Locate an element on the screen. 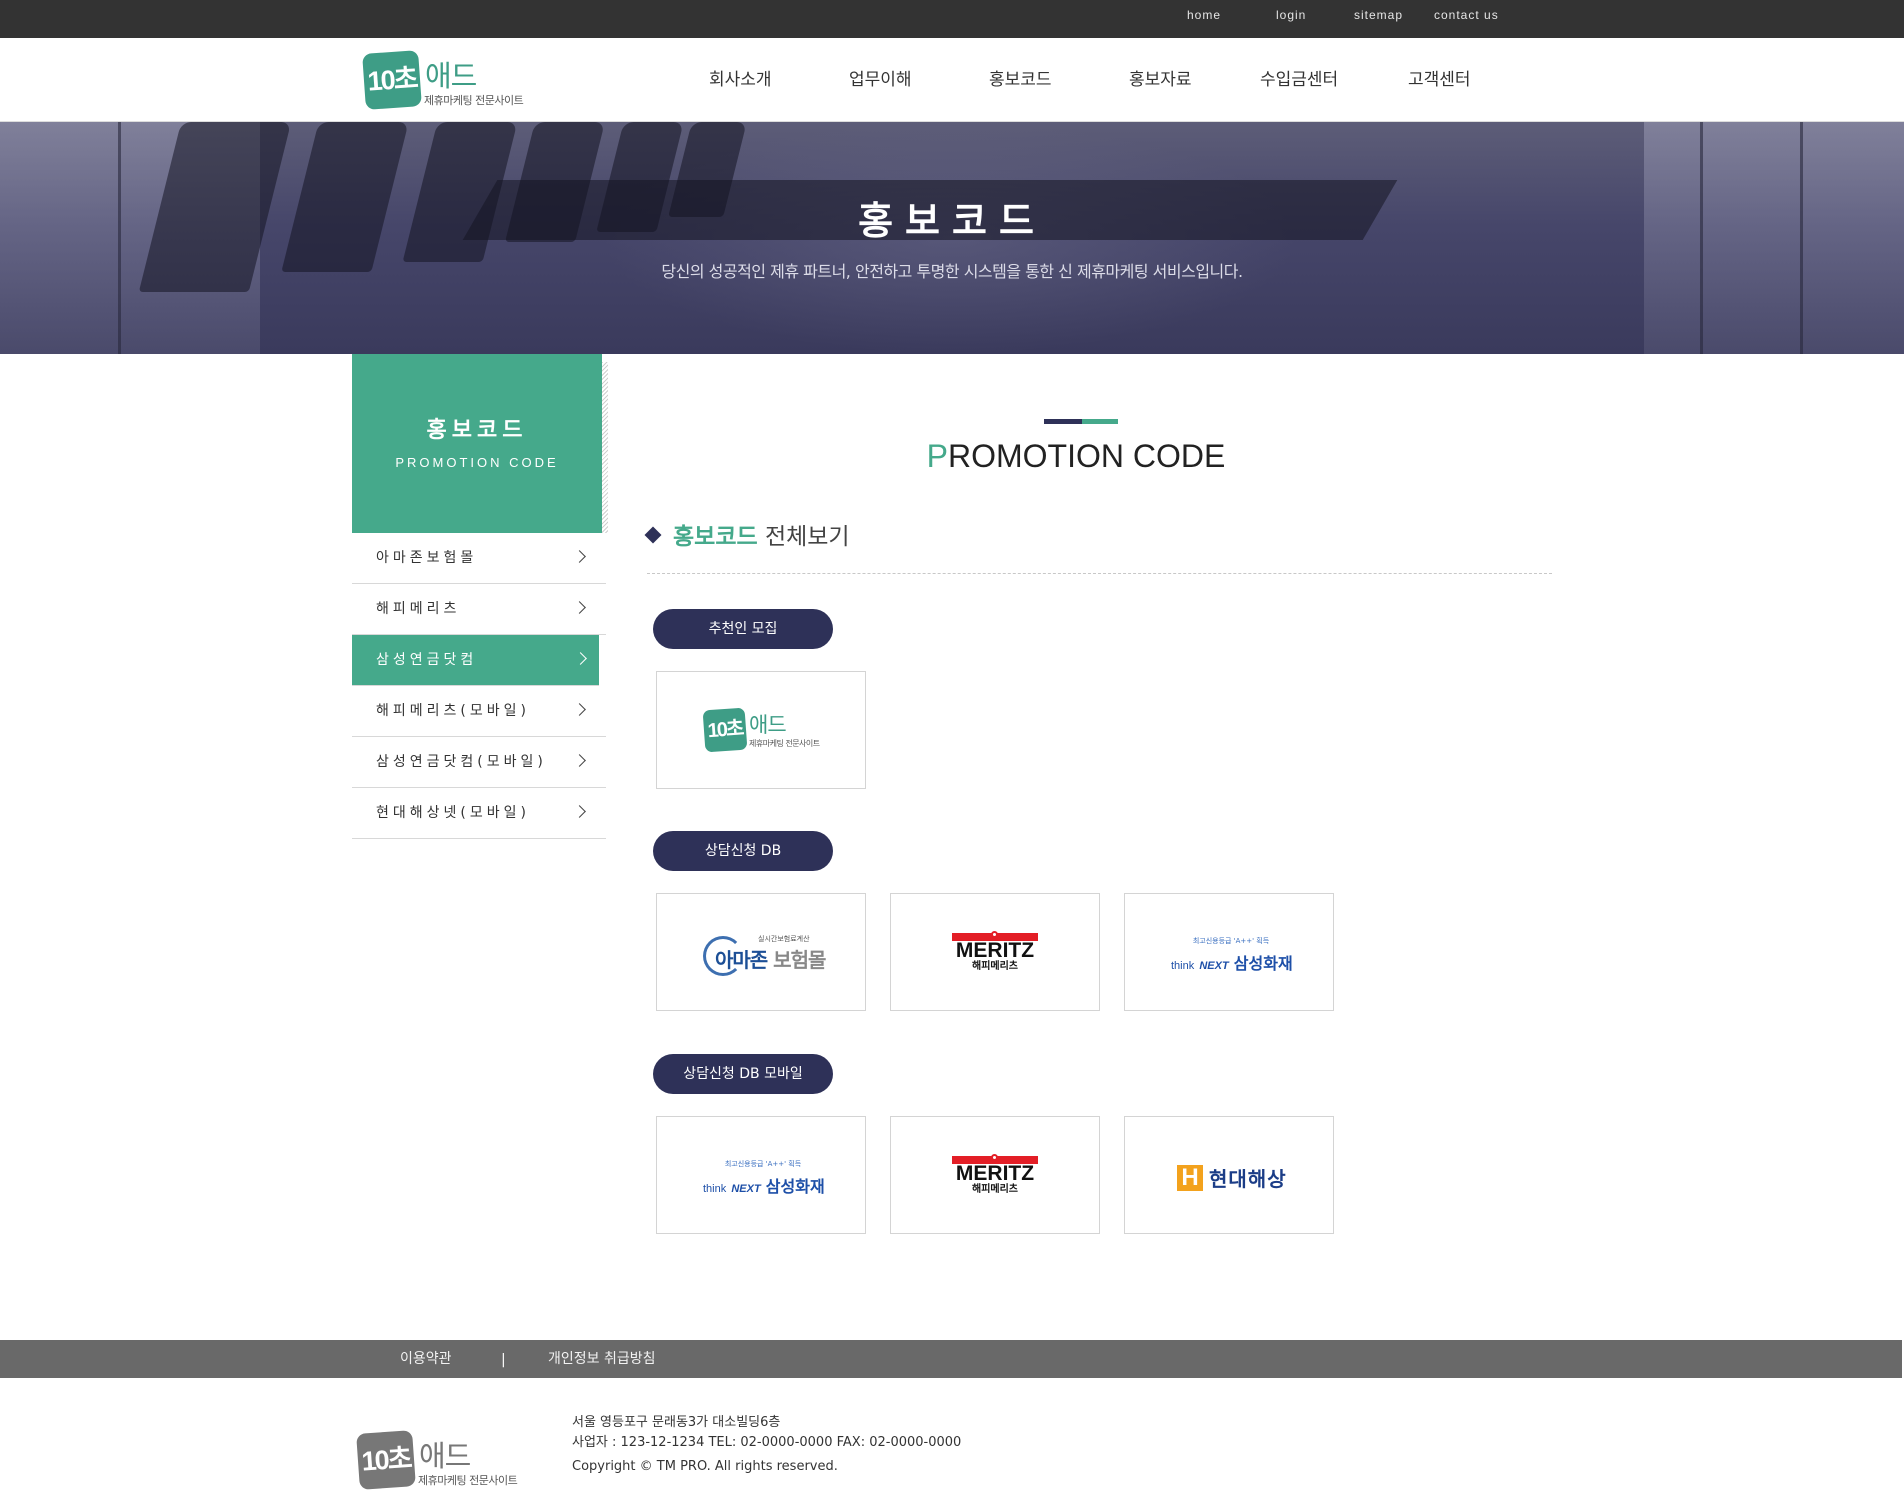  nav-promo-material: 홍보자료 is located at coordinates (1160, 80).